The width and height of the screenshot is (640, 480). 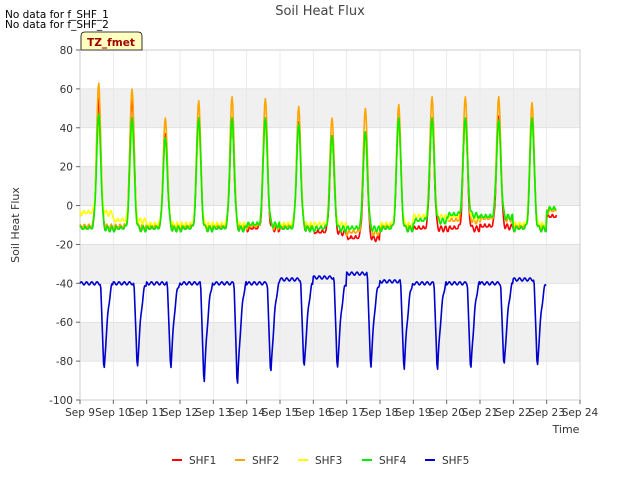 I want to click on x-tick-label: Sep 16, so click(x=313, y=413).